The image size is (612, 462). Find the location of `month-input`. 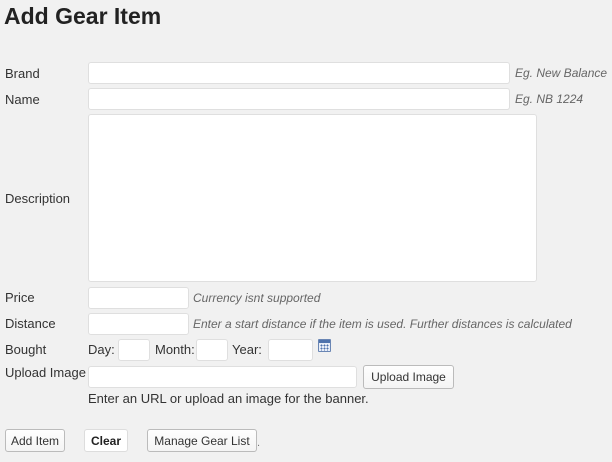

month-input is located at coordinates (212, 350).